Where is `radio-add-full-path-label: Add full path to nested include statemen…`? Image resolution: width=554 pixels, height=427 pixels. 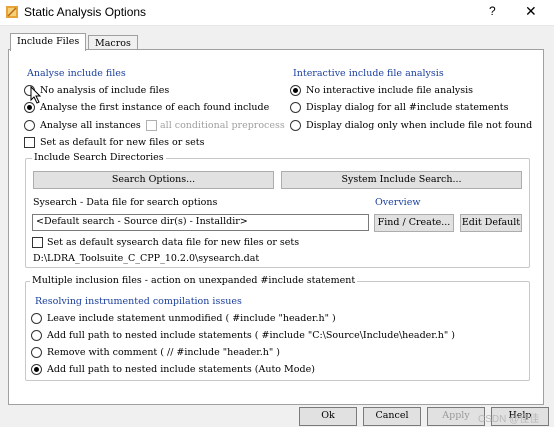 radio-add-full-path-label: Add full path to nested include statemen… is located at coordinates (251, 335).